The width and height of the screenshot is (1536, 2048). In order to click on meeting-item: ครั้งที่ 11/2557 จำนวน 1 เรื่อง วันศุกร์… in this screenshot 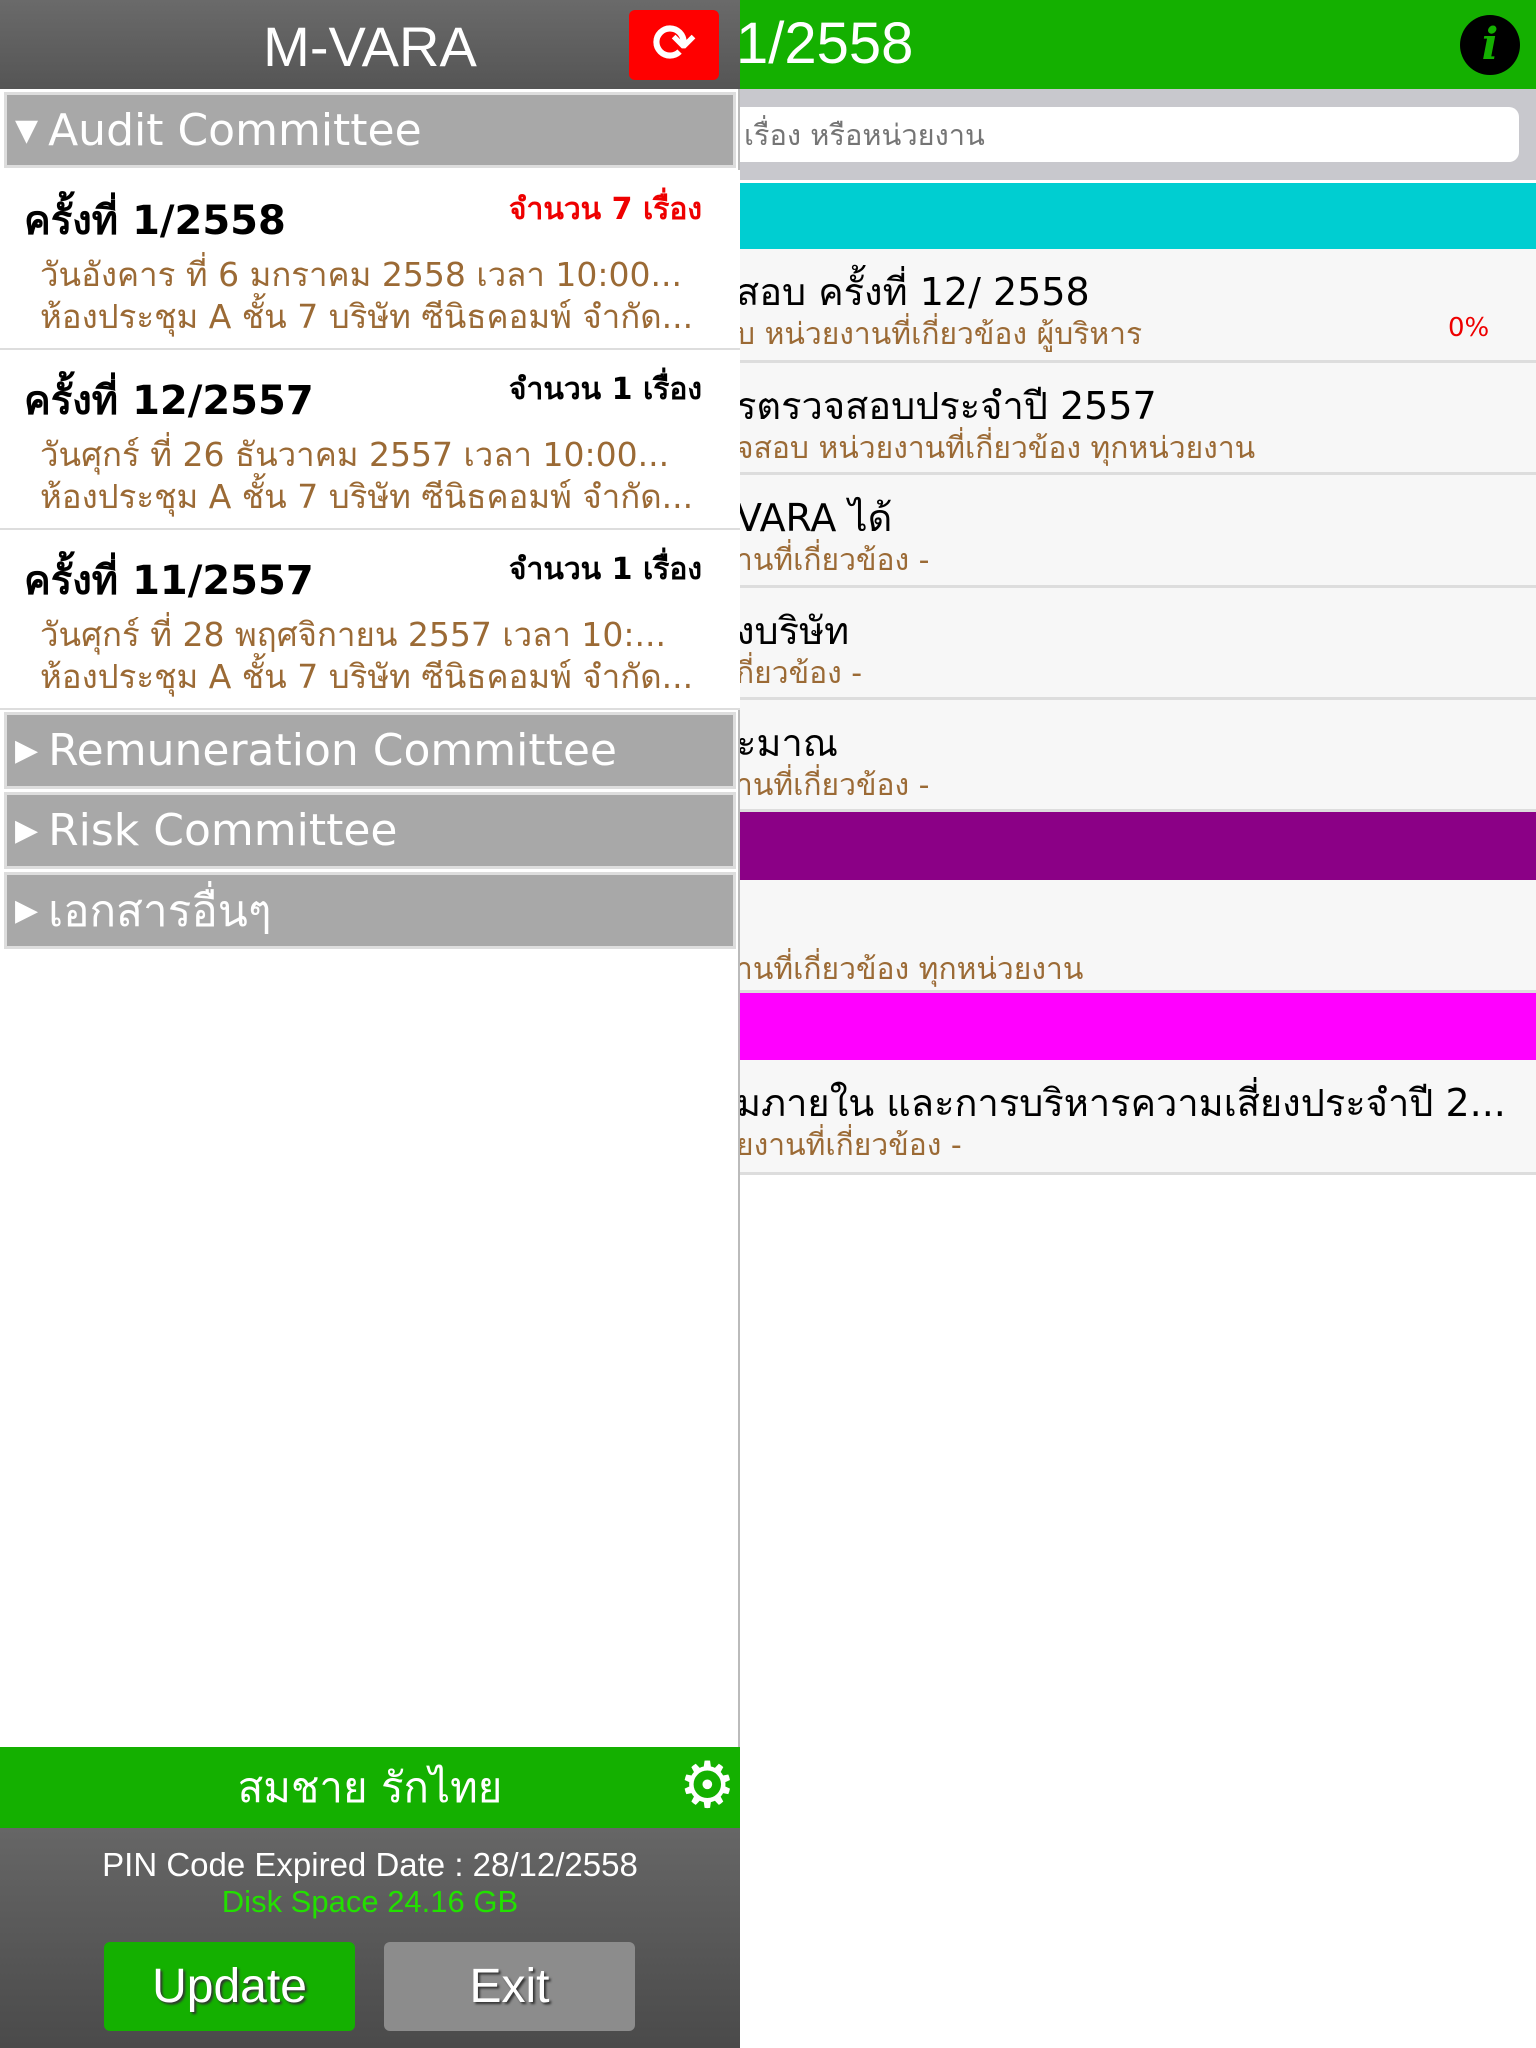, I will do `click(370, 620)`.